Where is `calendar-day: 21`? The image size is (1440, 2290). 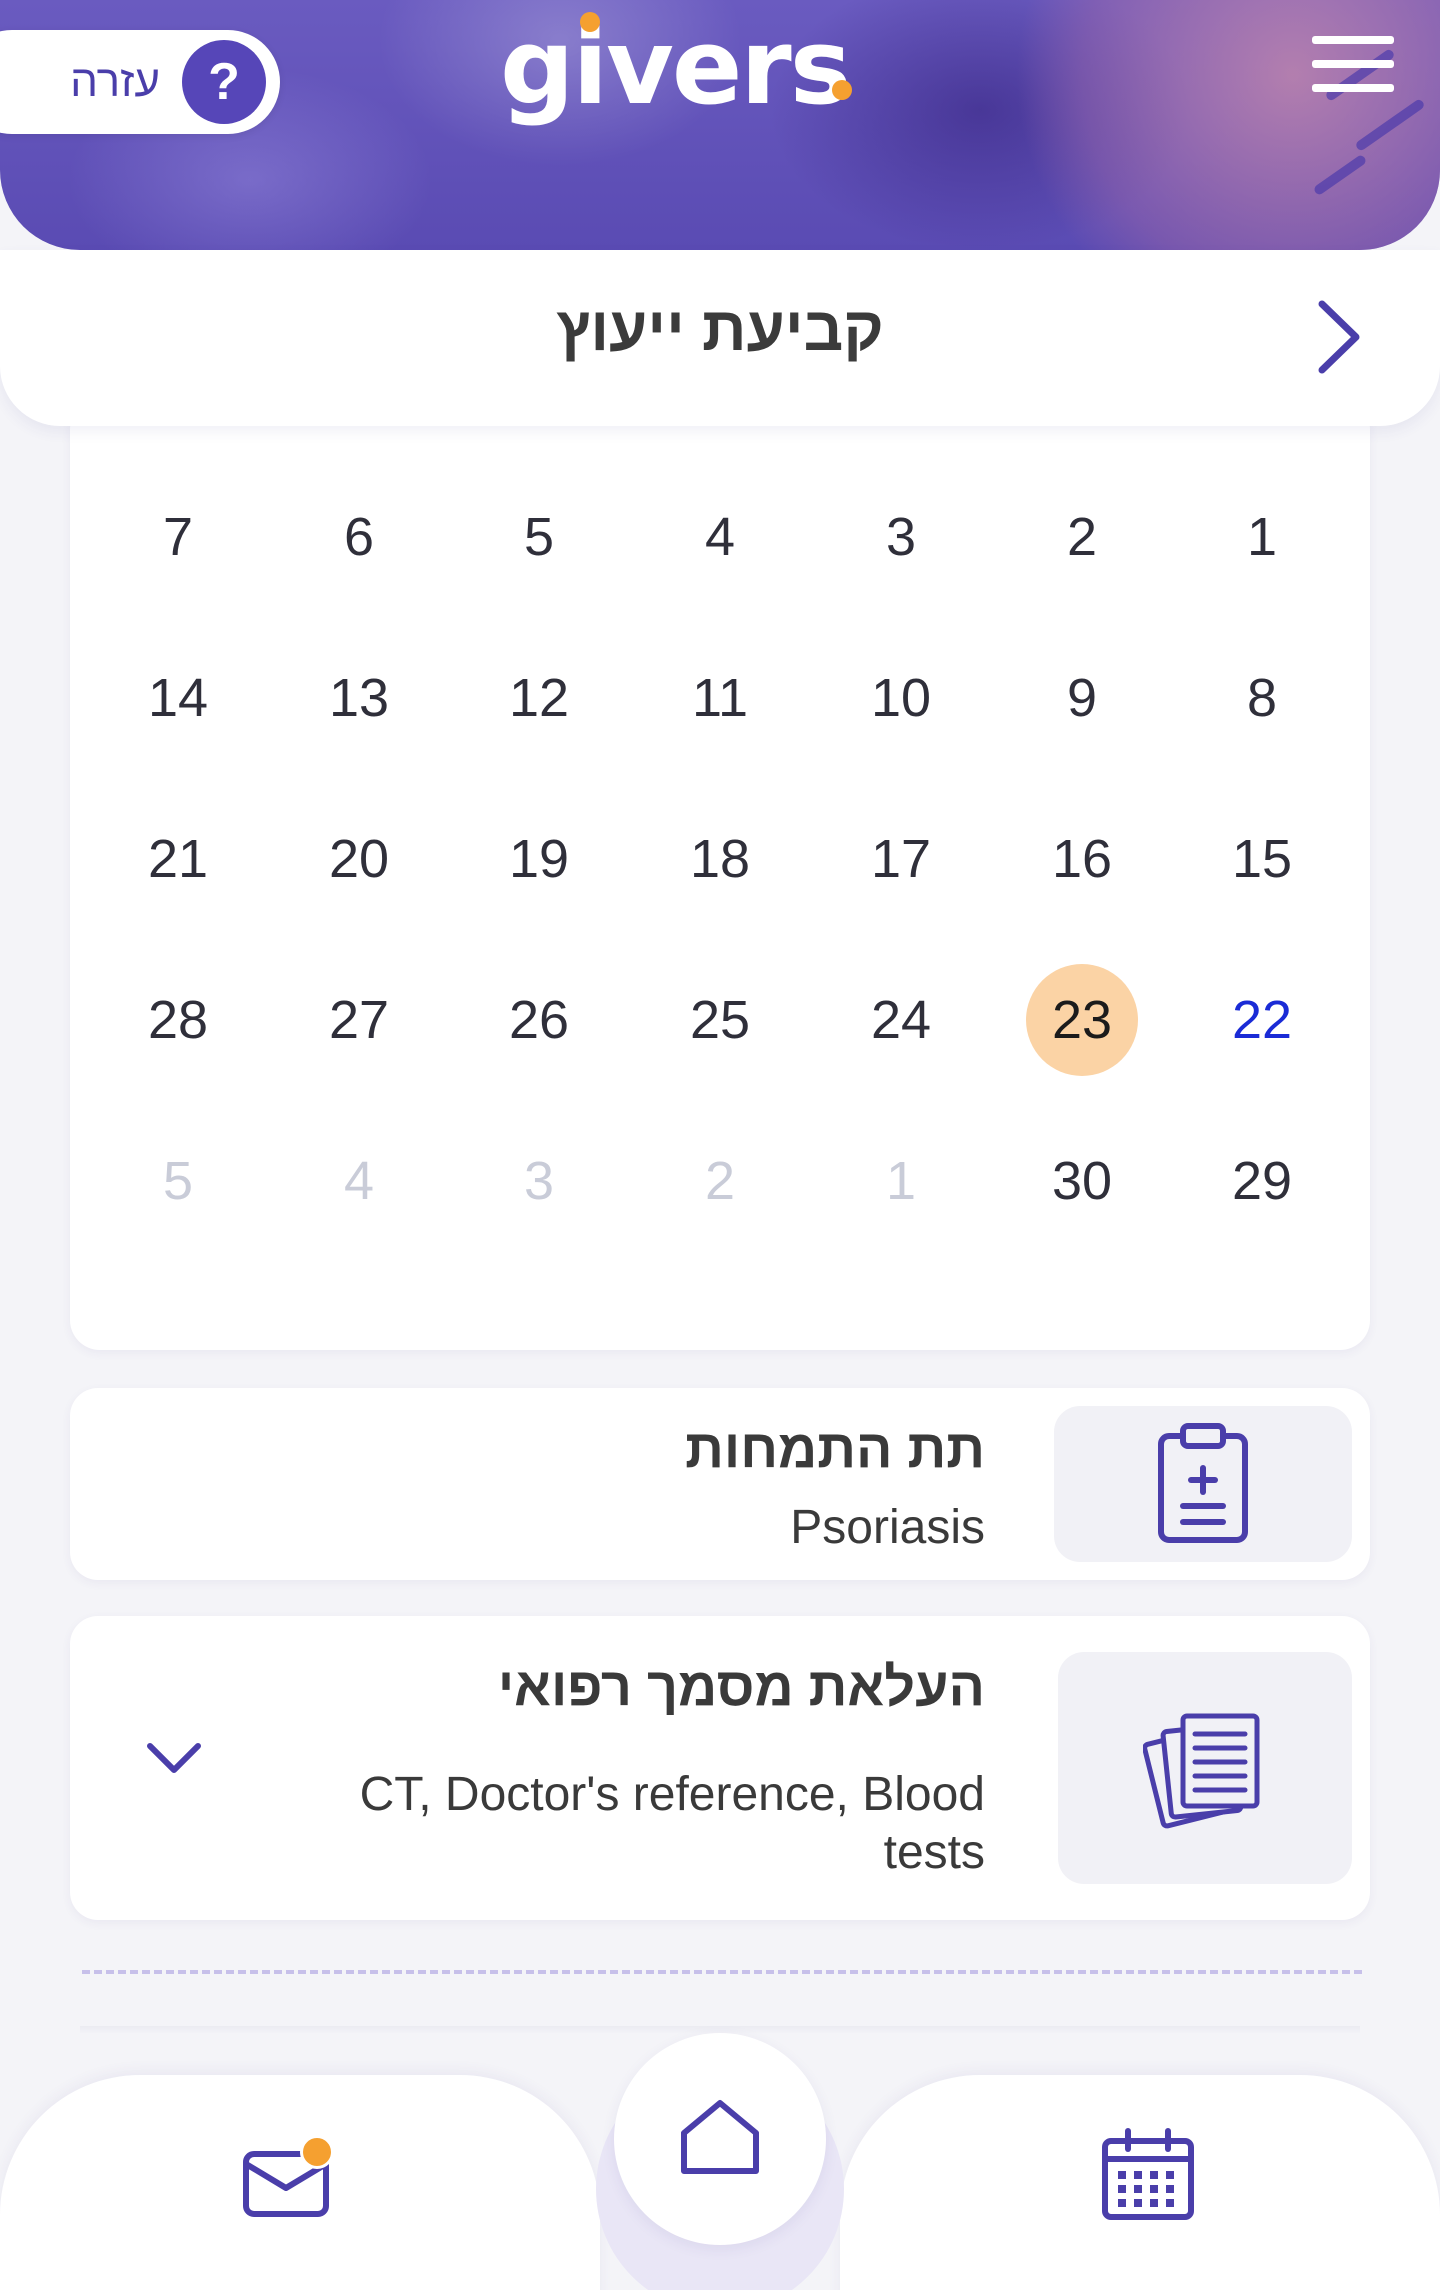
calendar-day: 21 is located at coordinates (178, 859).